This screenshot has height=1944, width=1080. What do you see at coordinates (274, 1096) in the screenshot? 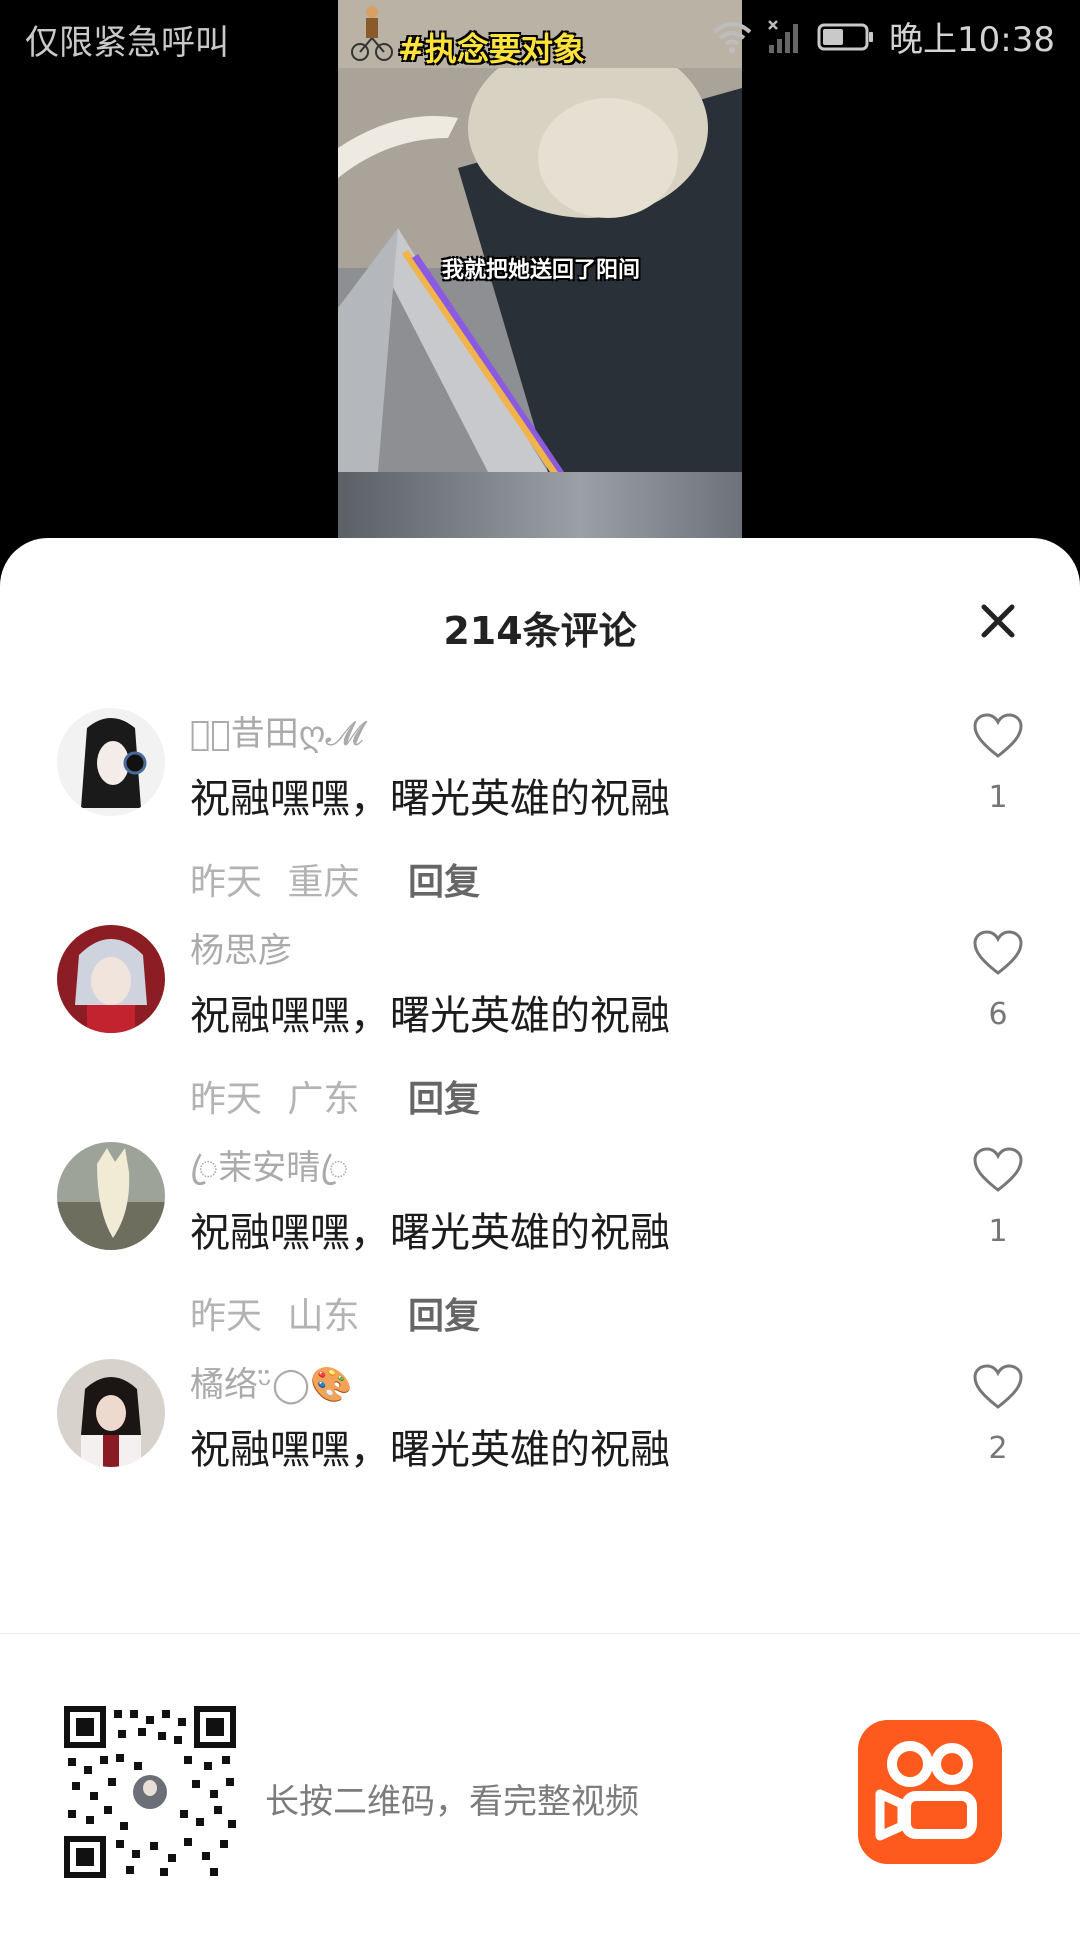
I see `comment-meta: 昨天 广东` at bounding box center [274, 1096].